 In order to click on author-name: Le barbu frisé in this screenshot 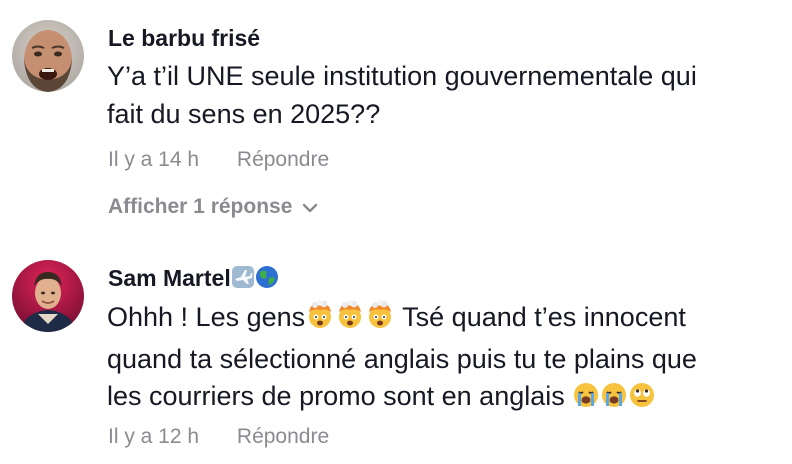, I will do `click(184, 38)`.